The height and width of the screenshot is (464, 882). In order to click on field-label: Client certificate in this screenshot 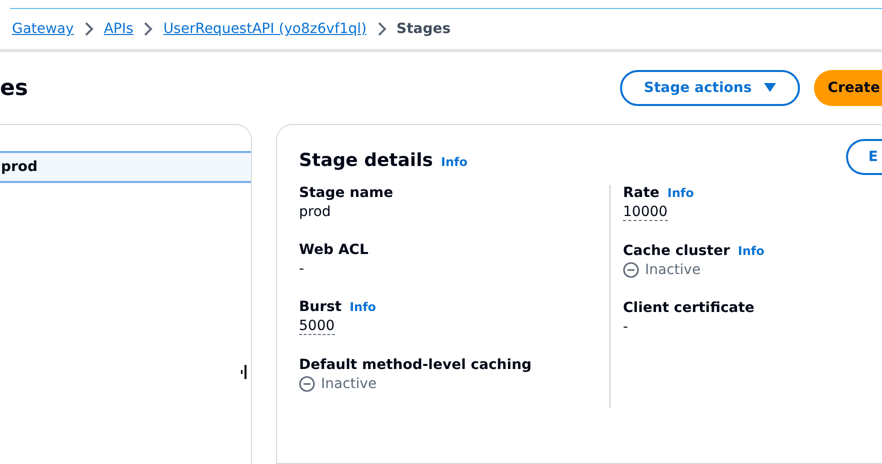, I will do `click(688, 308)`.